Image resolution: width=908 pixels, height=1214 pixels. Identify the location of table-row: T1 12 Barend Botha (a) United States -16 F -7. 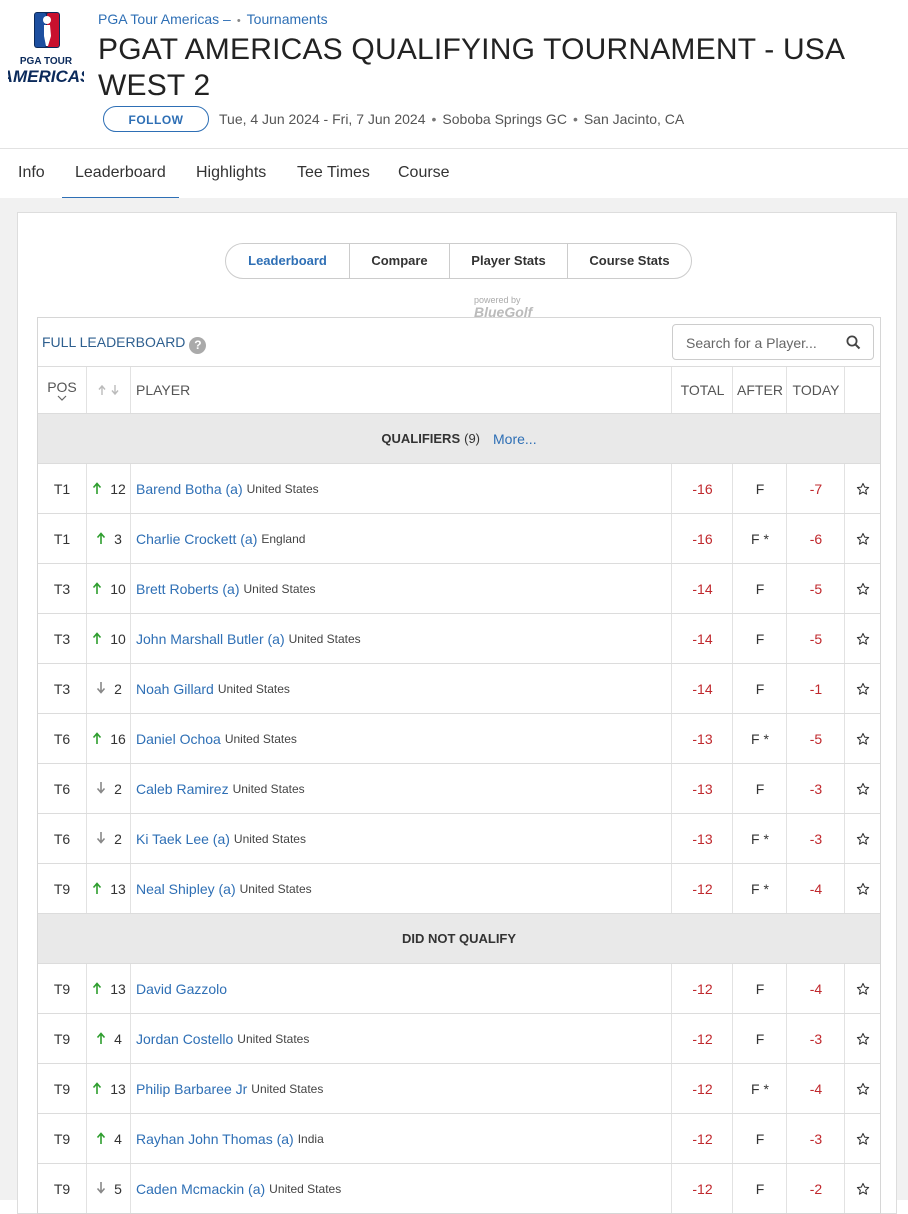
(459, 488).